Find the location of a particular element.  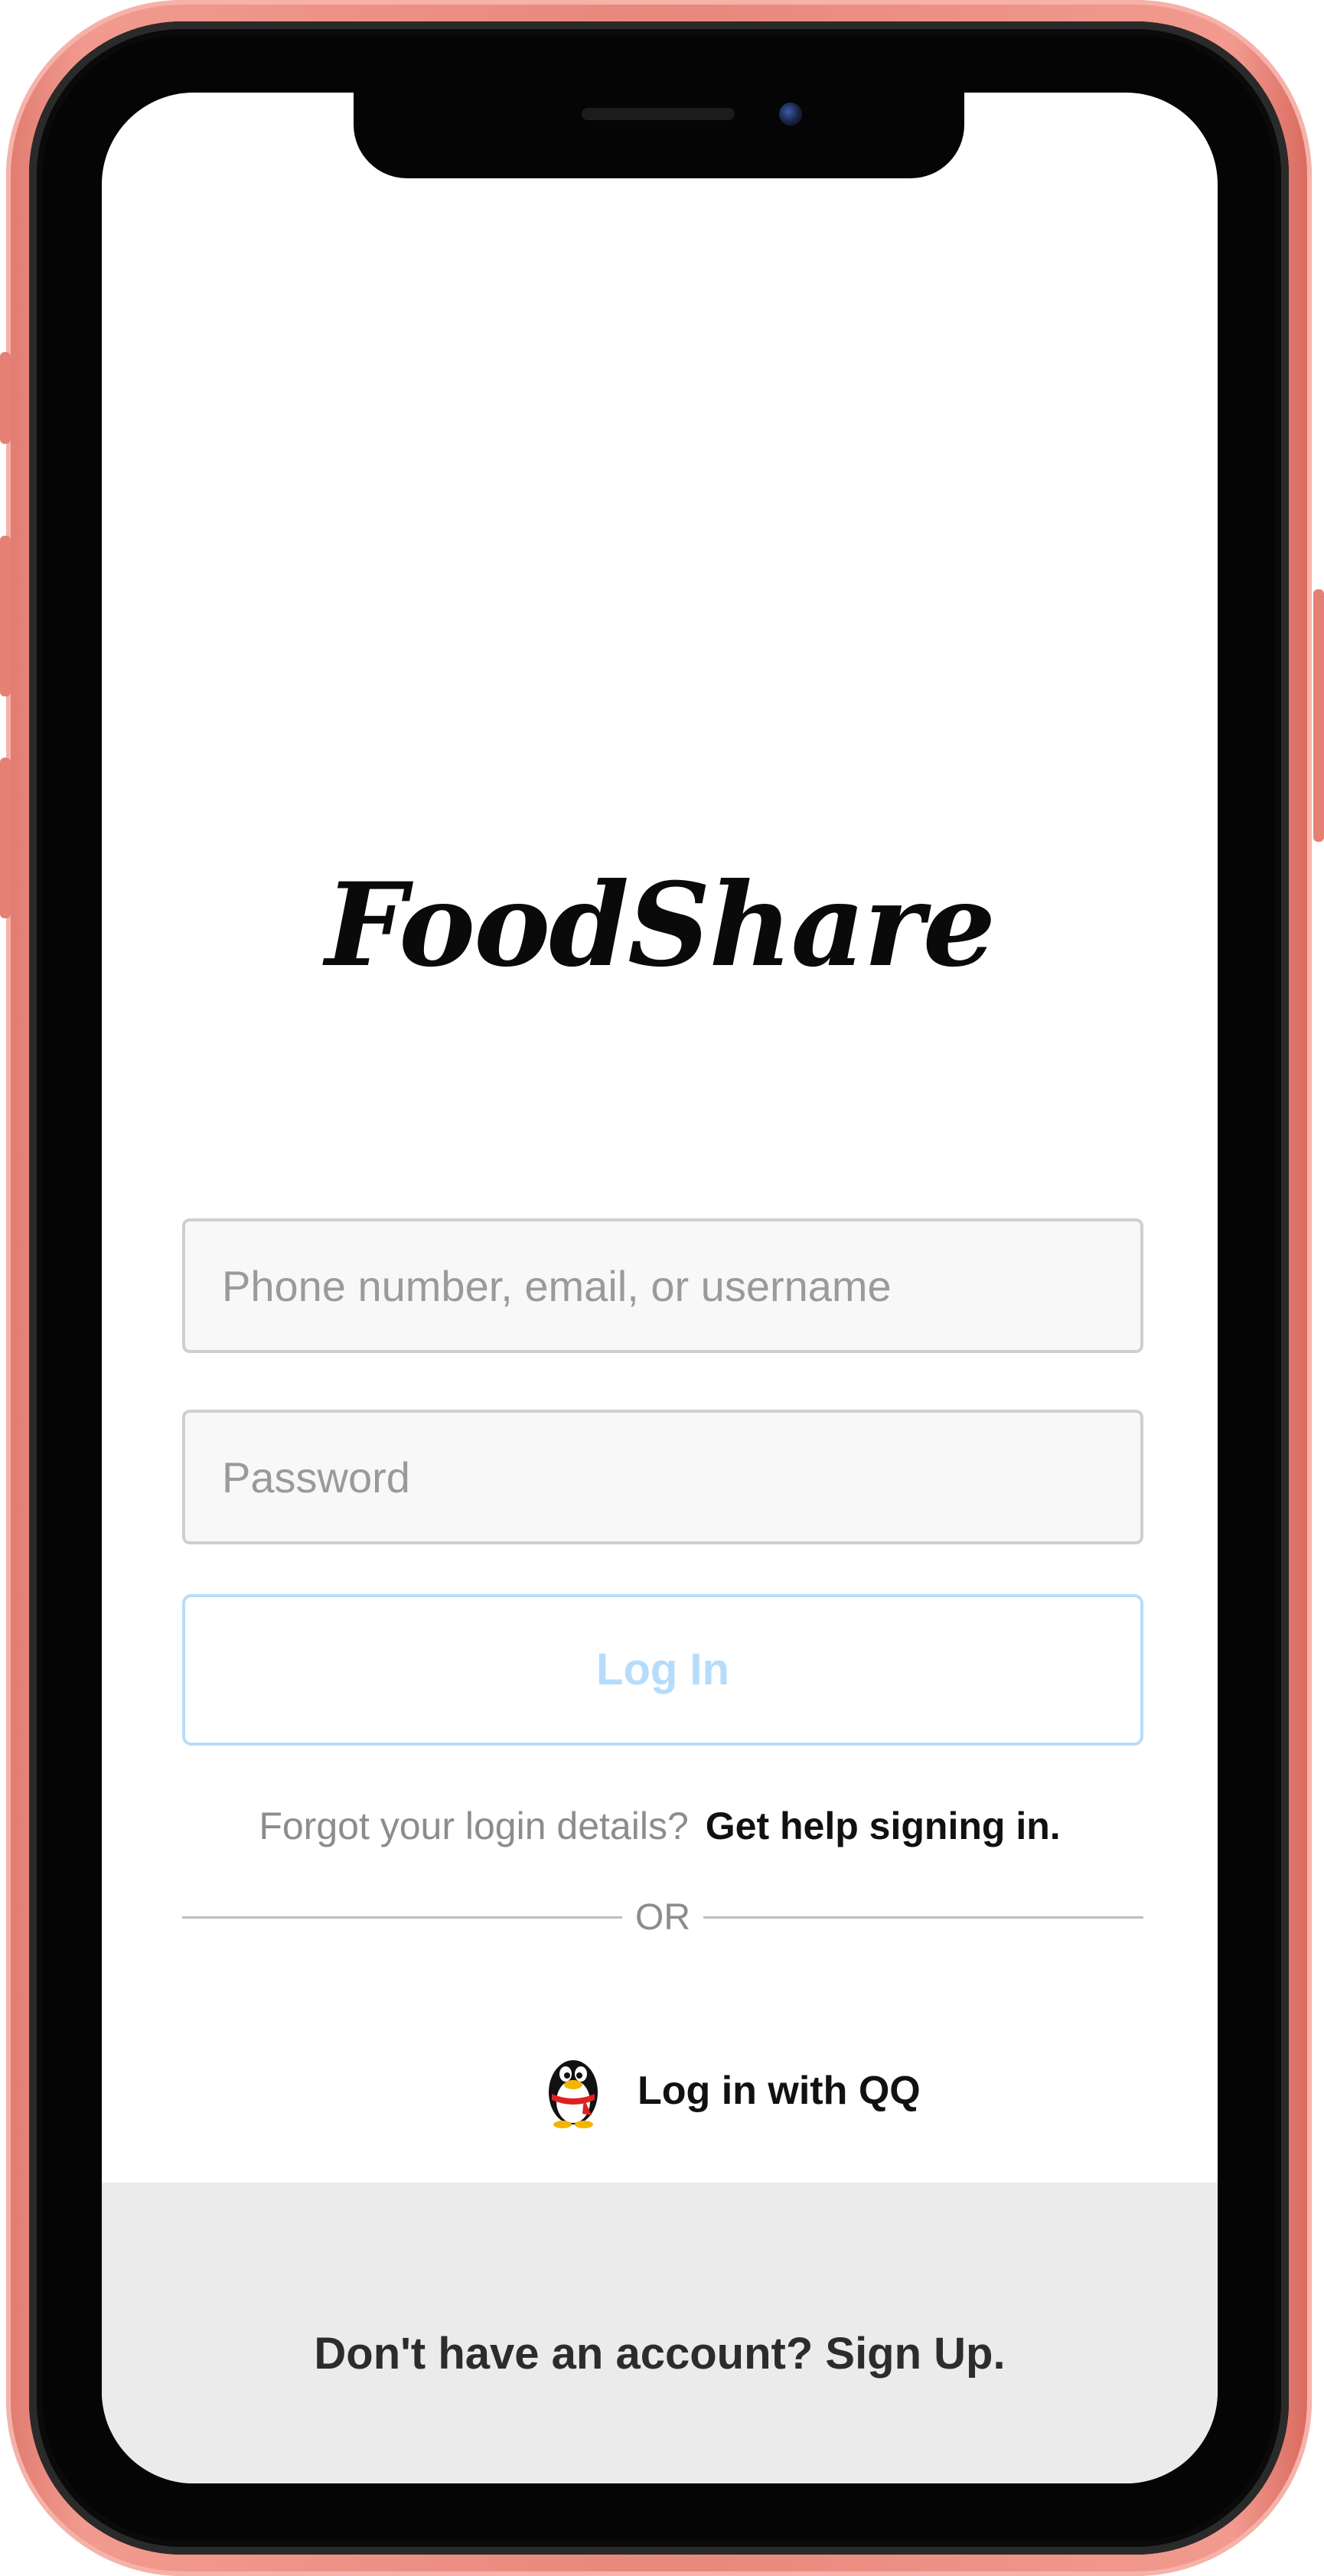

volume-down-button is located at coordinates (5, 838).